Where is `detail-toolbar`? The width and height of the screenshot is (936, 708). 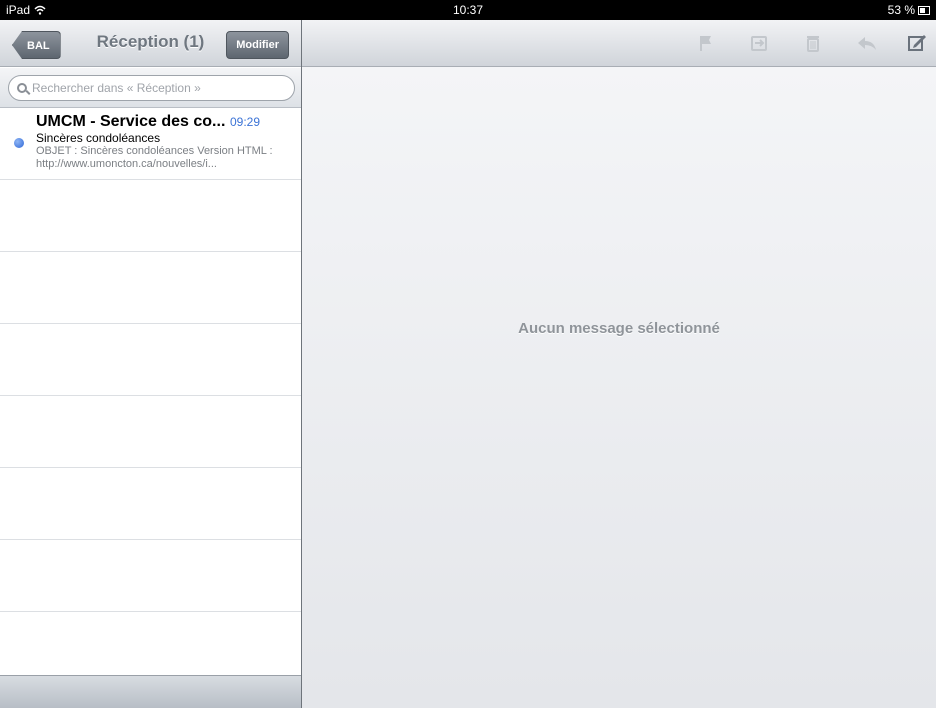 detail-toolbar is located at coordinates (619, 43).